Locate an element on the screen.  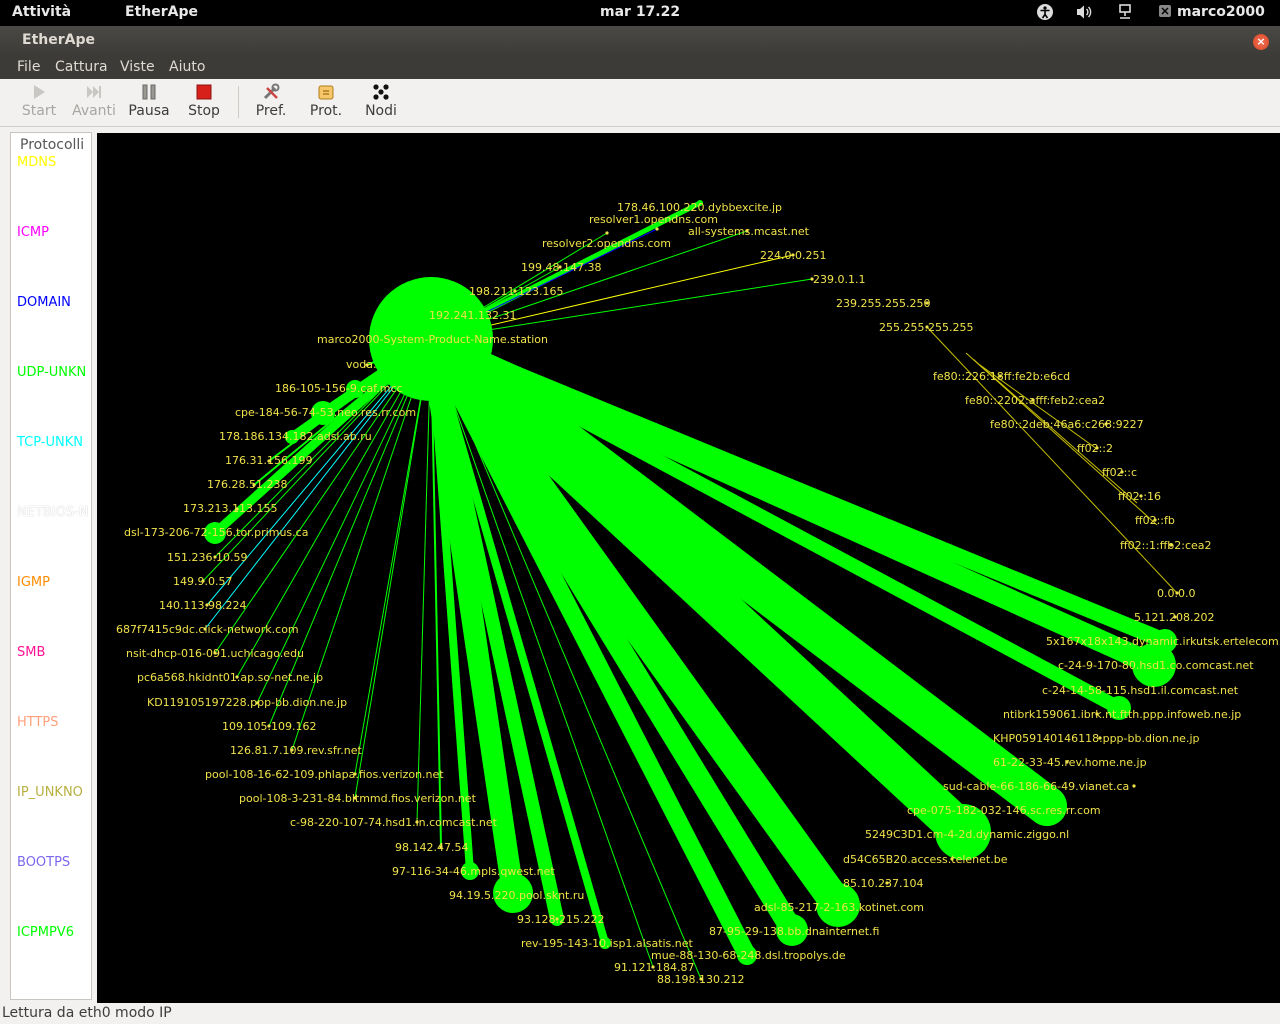
network-icon is located at coordinates (1125, 14).